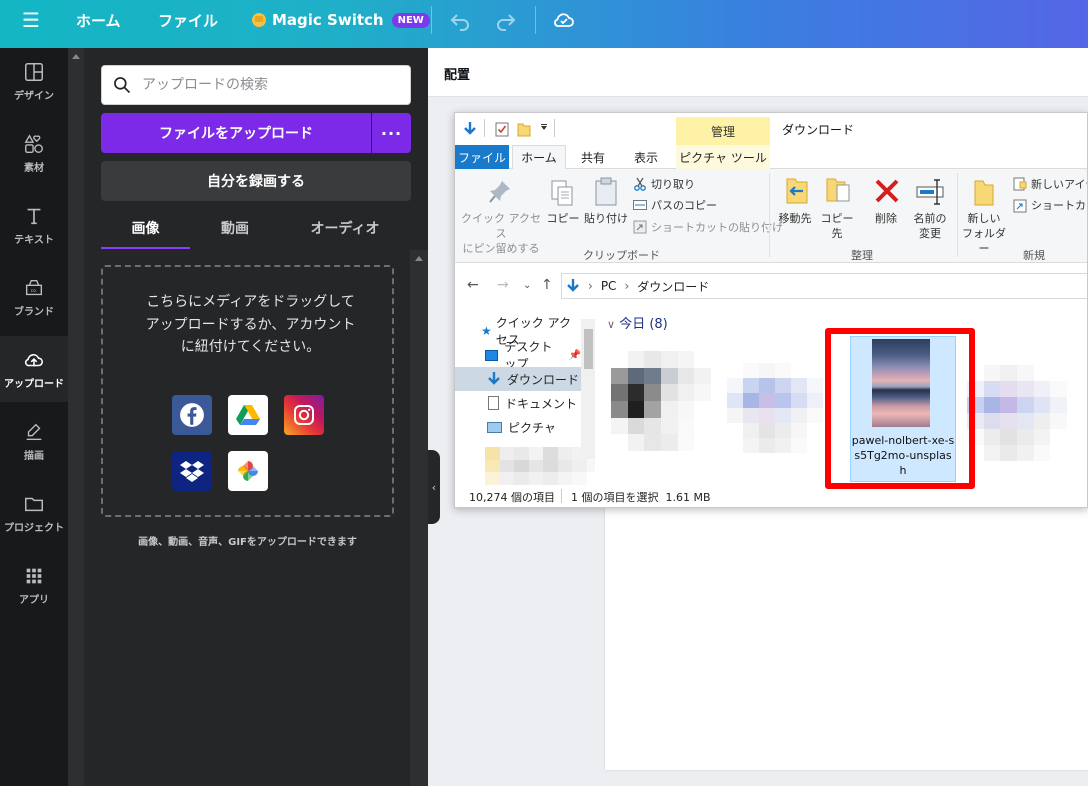  I want to click on delete-button: 削除, so click(886, 218).